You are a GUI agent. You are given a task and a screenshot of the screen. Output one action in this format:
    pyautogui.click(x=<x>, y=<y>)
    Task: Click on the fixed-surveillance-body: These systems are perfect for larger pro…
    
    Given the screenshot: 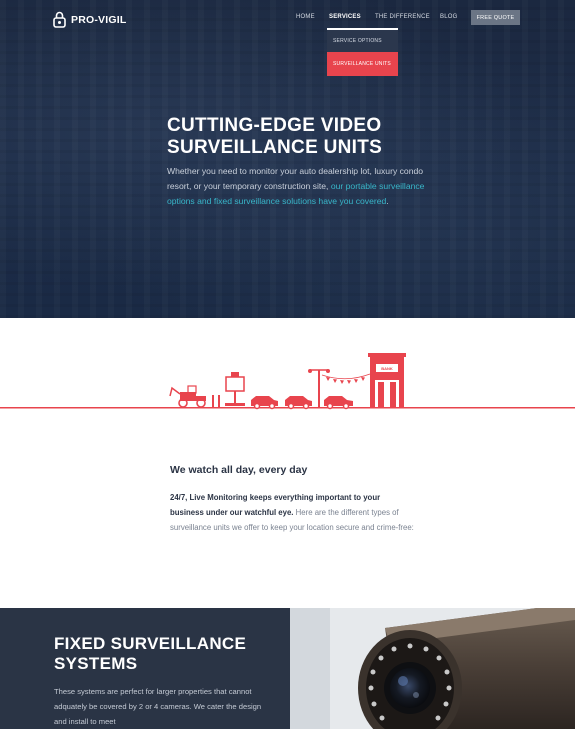 What is the action you would take?
    pyautogui.click(x=158, y=706)
    